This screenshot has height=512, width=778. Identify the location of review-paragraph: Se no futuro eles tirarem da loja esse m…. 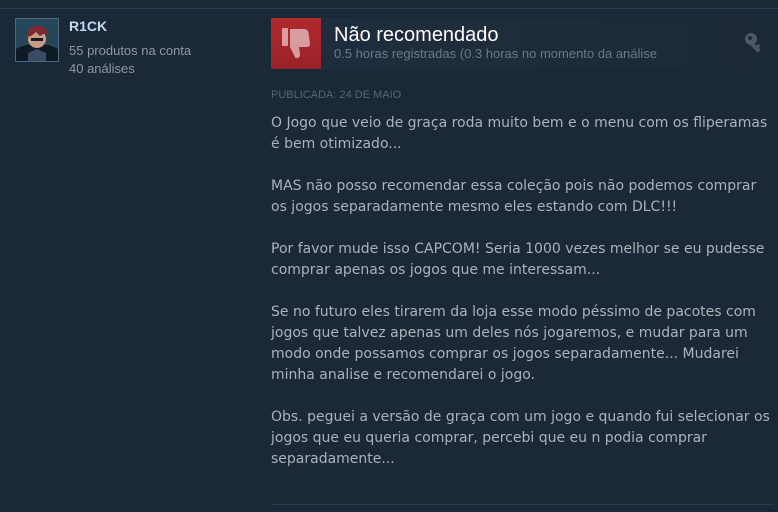
(513, 343).